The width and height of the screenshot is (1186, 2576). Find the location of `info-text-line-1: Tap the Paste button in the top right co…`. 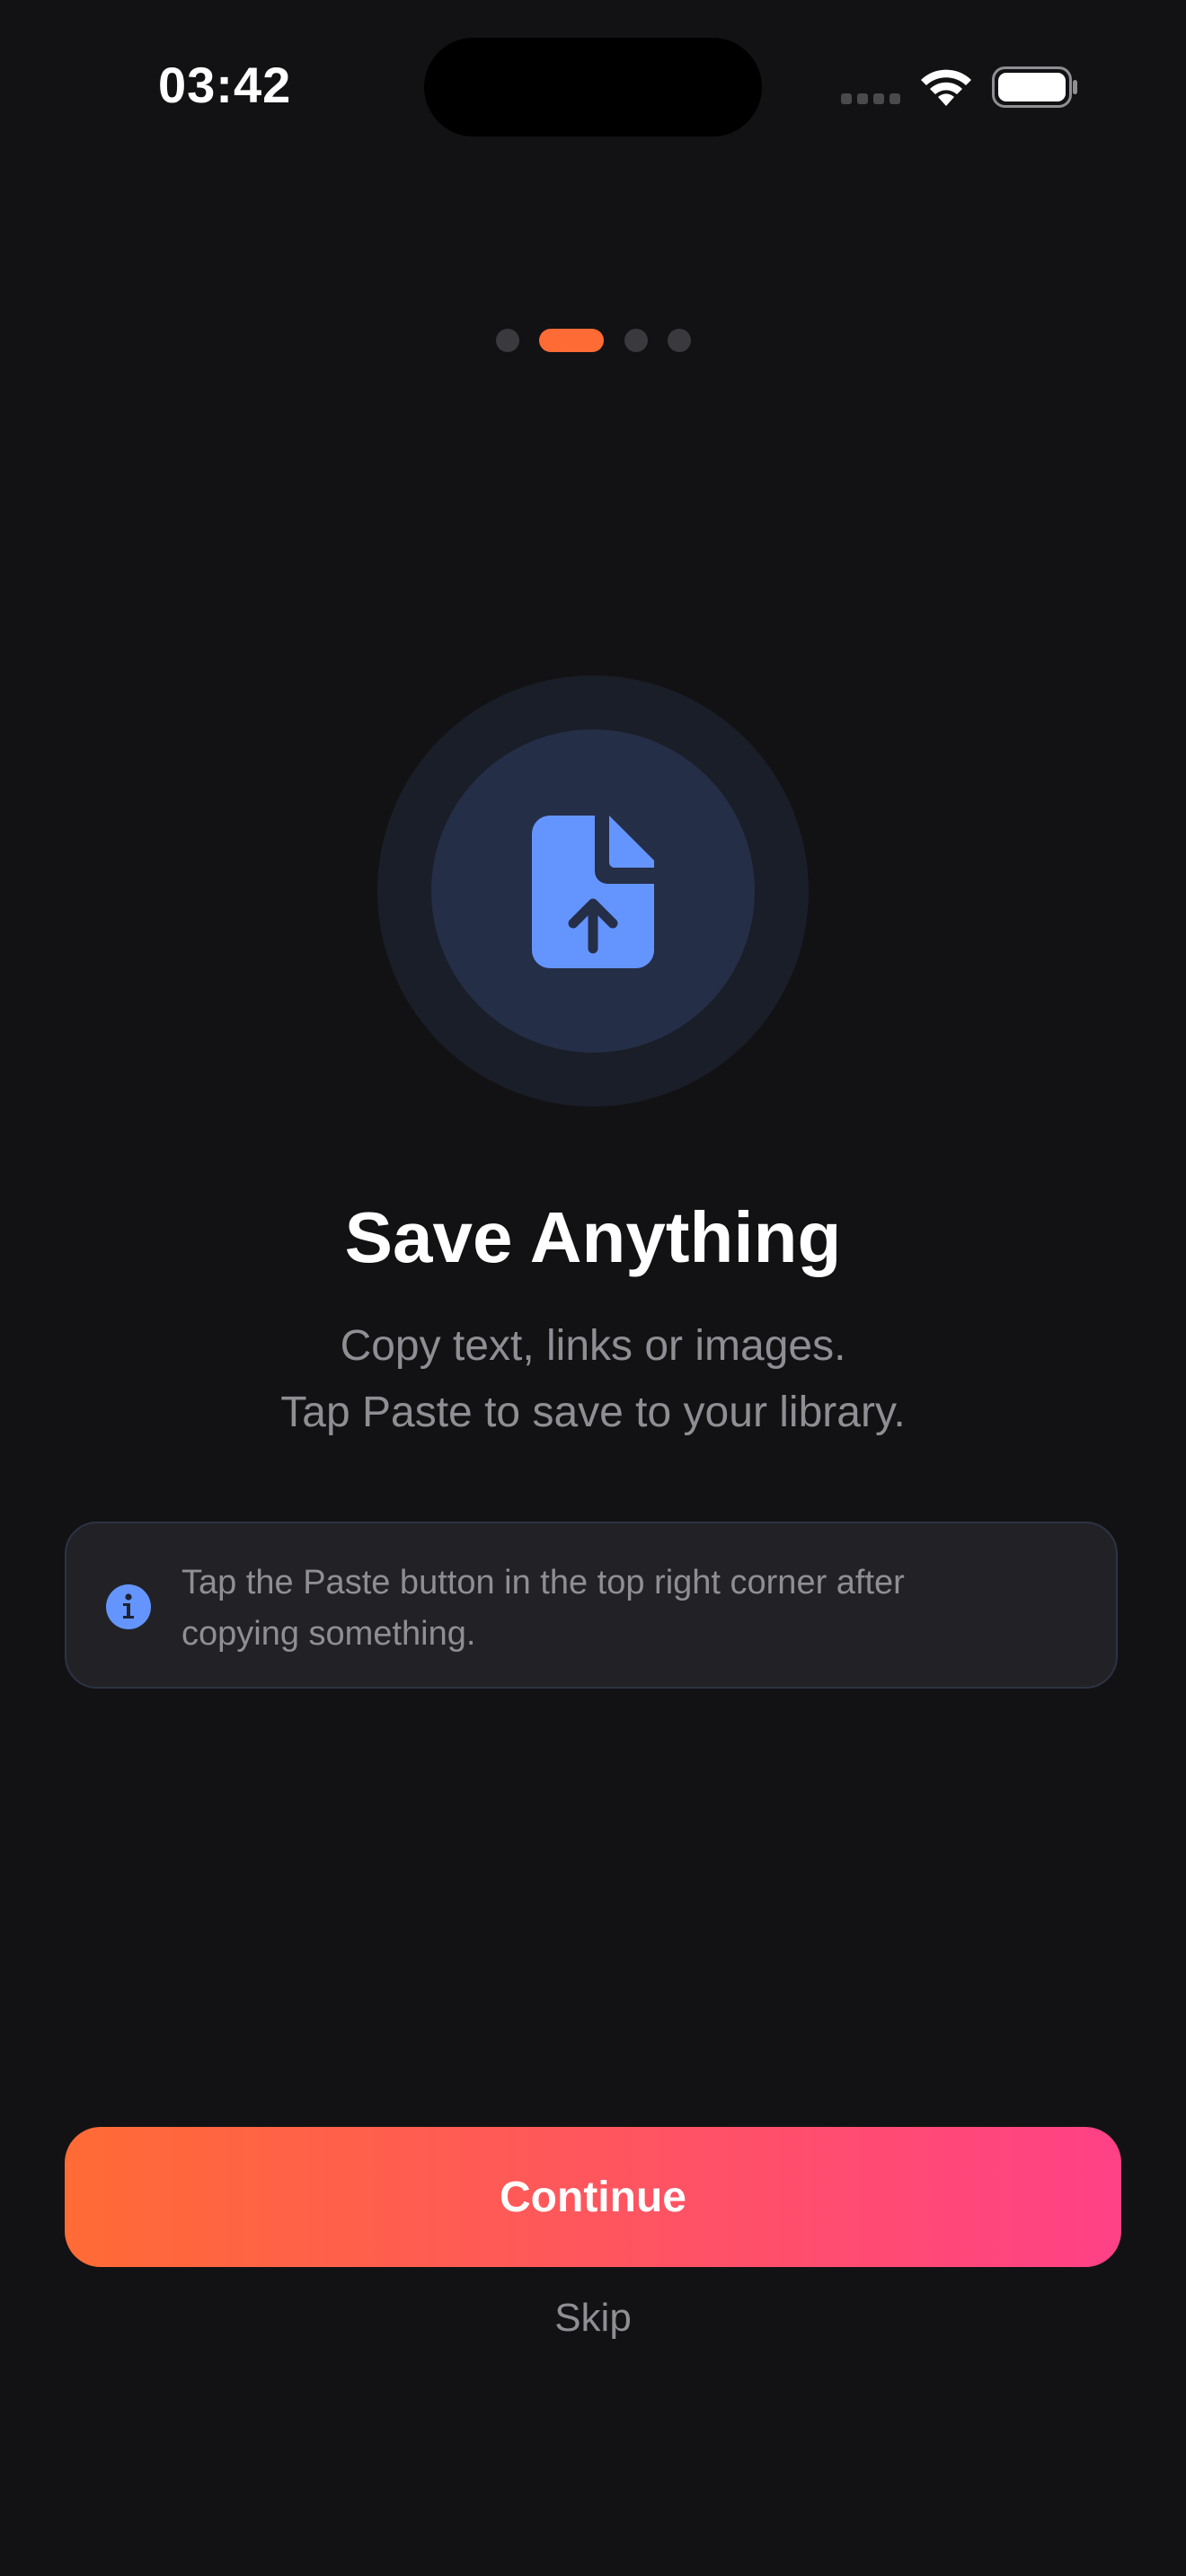

info-text-line-1: Tap the Paste button in the top right co… is located at coordinates (543, 1582).